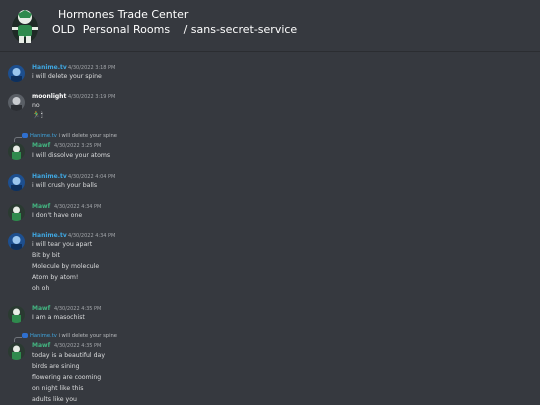 The height and width of the screenshot is (405, 540). Describe the element at coordinates (37, 115) in the screenshot. I see `message-emoji: 🏃‍♂️🕯` at that location.